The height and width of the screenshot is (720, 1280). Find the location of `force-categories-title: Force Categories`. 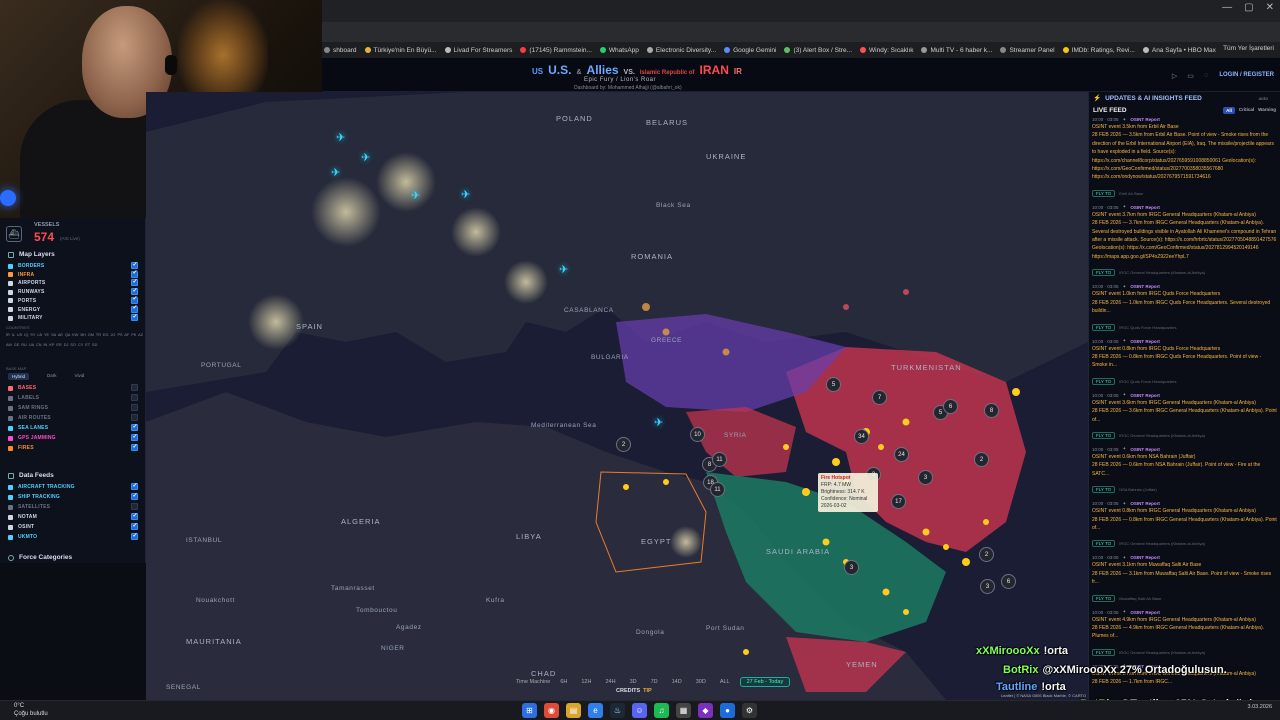

force-categories-title: Force Categories is located at coordinates (40, 557).